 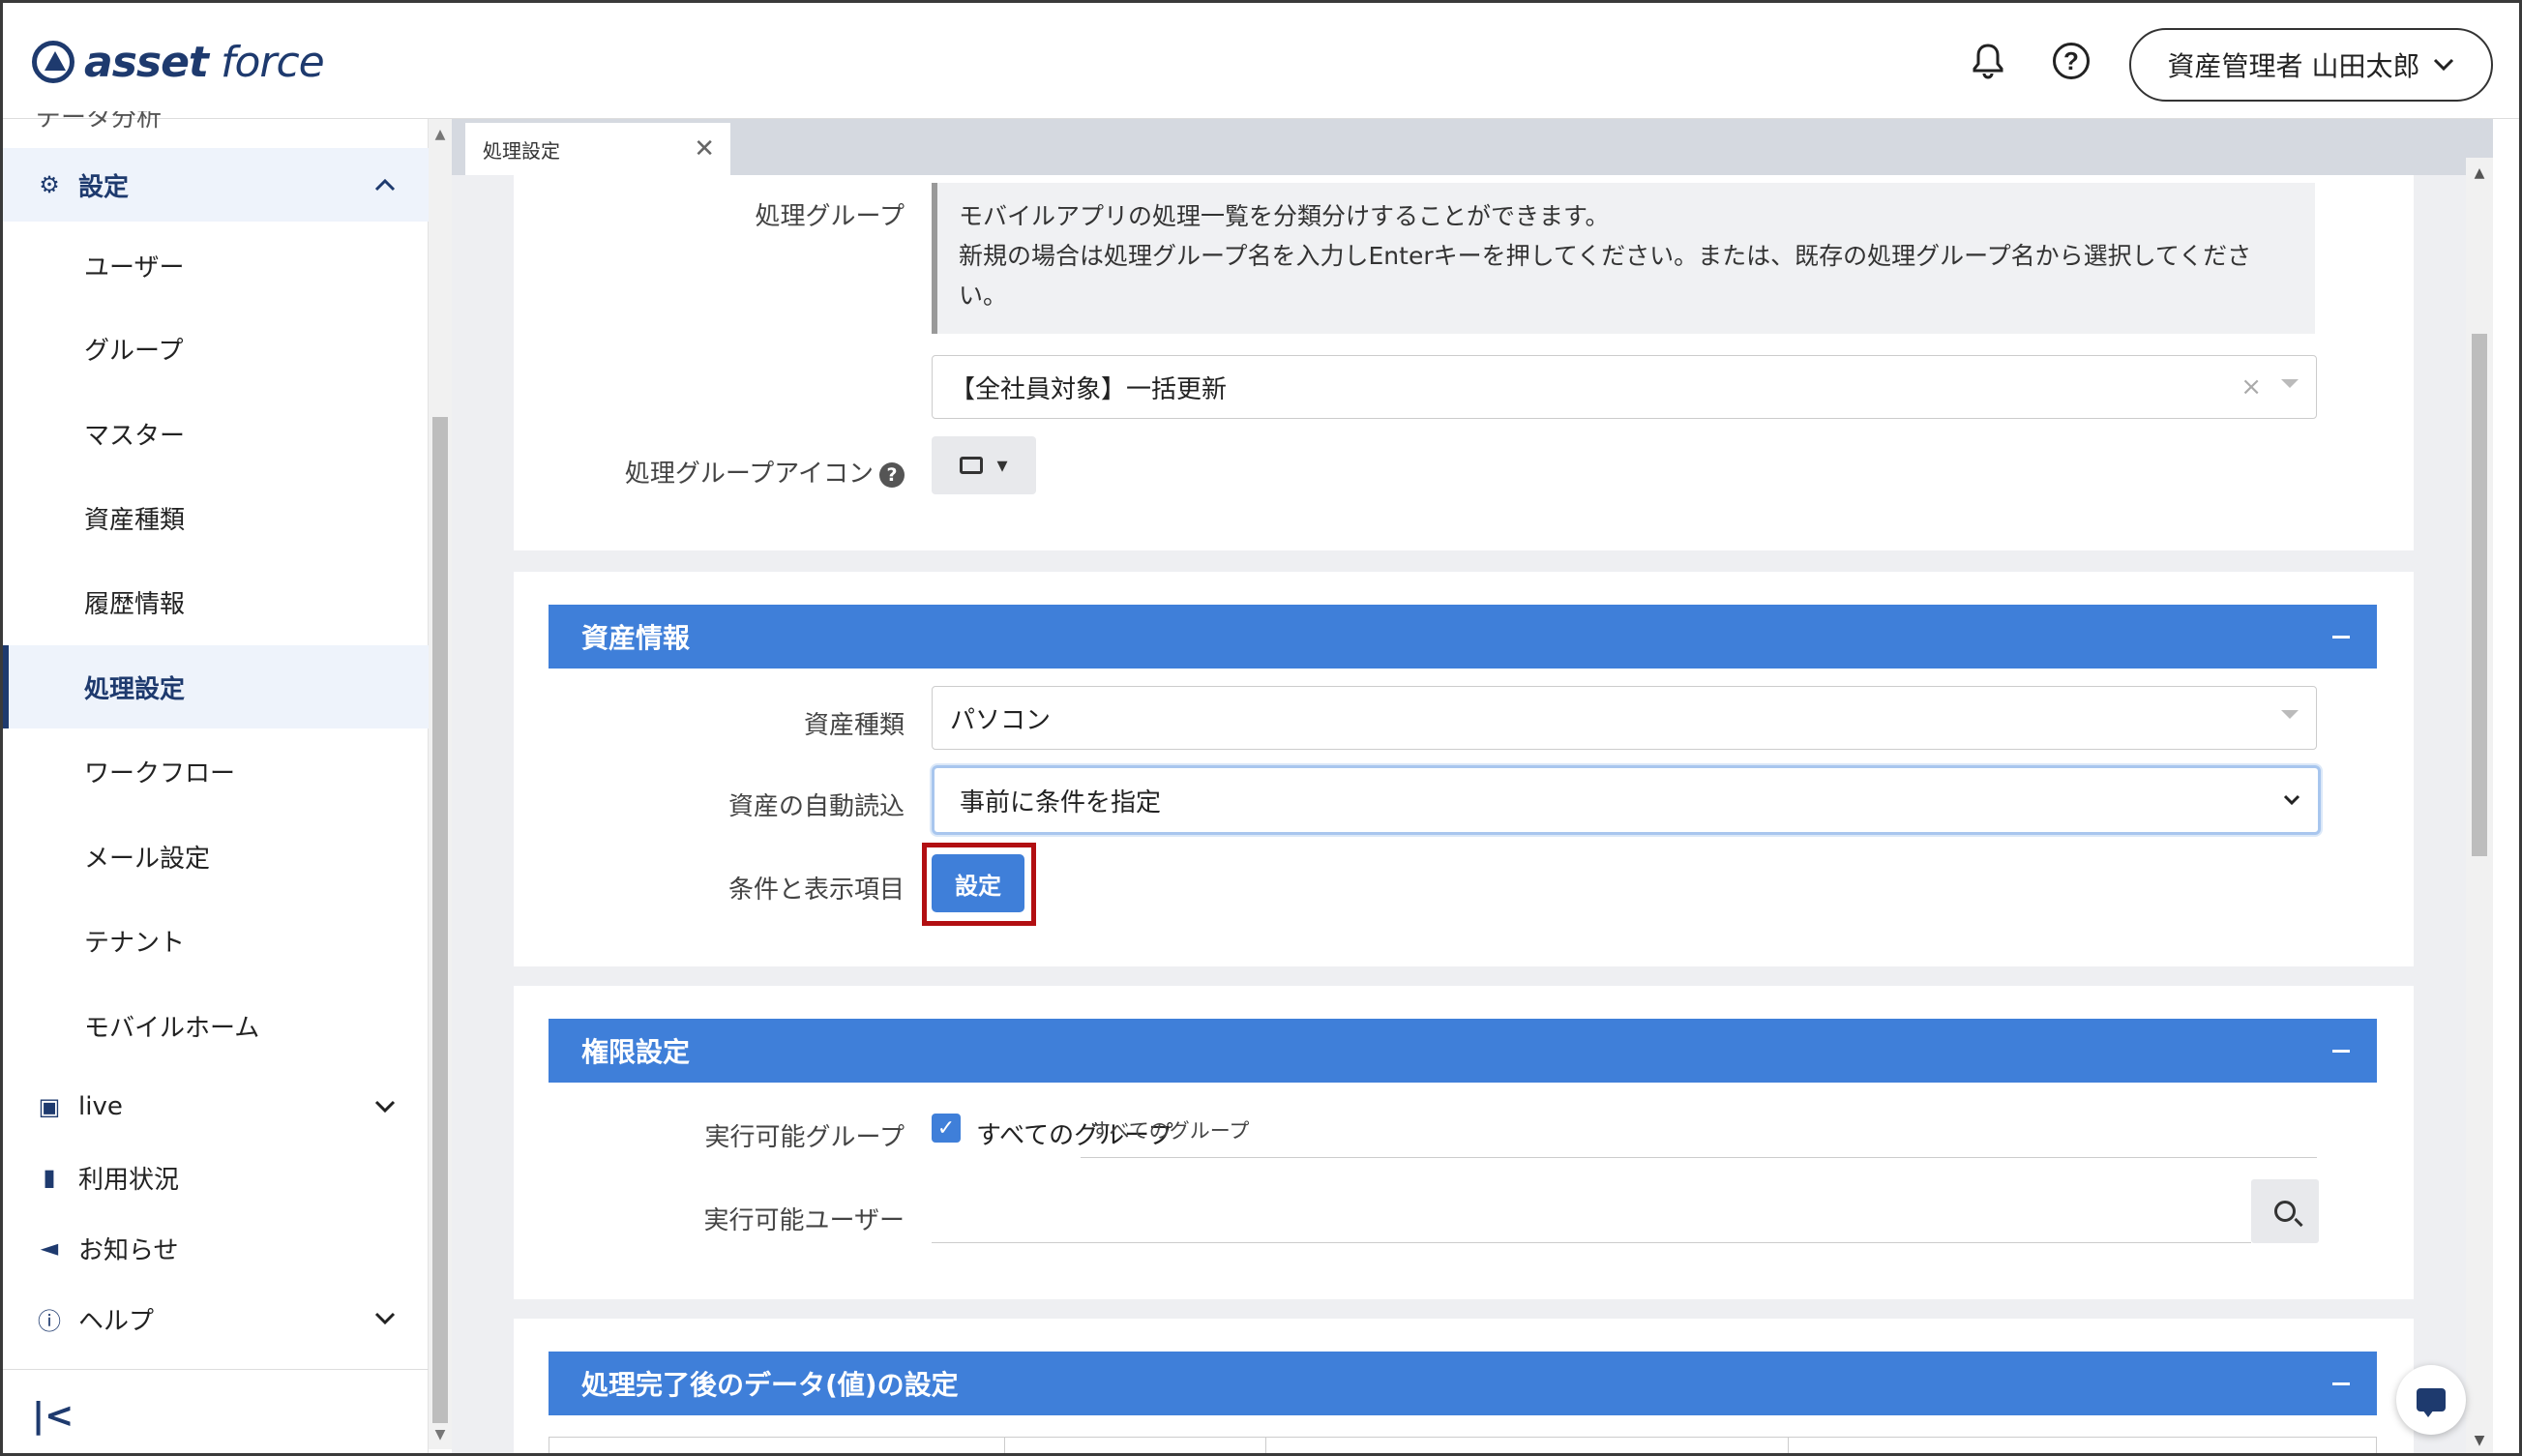 I want to click on asset-force-logo: asset force, so click(x=179, y=62).